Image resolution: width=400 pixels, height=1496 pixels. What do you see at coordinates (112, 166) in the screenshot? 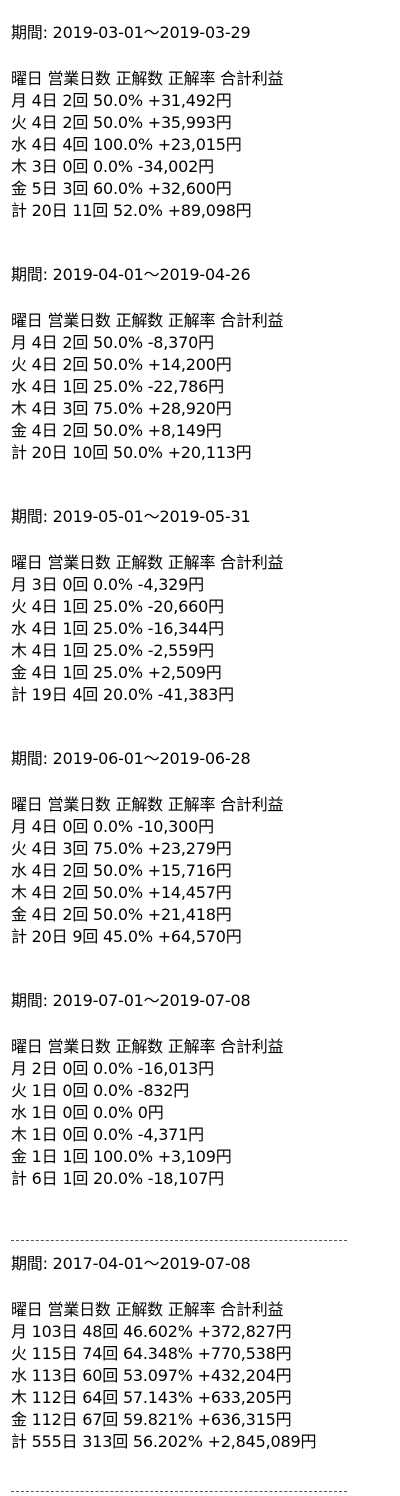
I see `table-row: 木 3日 0回 0.0% -34,002円` at bounding box center [112, 166].